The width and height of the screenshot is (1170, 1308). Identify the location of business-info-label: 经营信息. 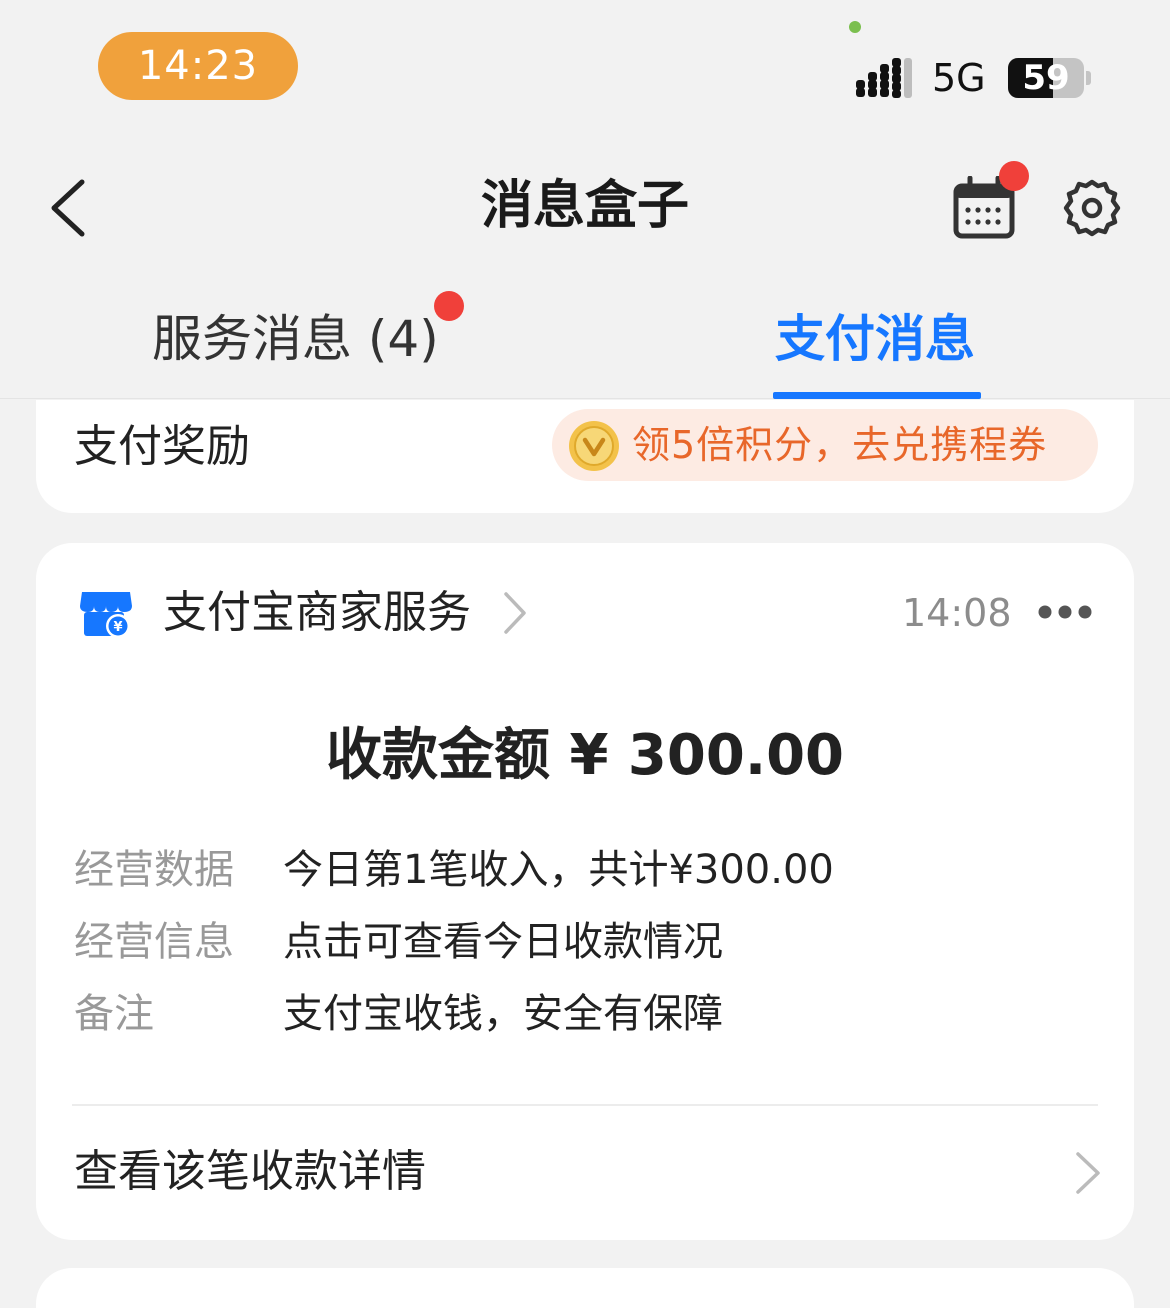
(154, 942).